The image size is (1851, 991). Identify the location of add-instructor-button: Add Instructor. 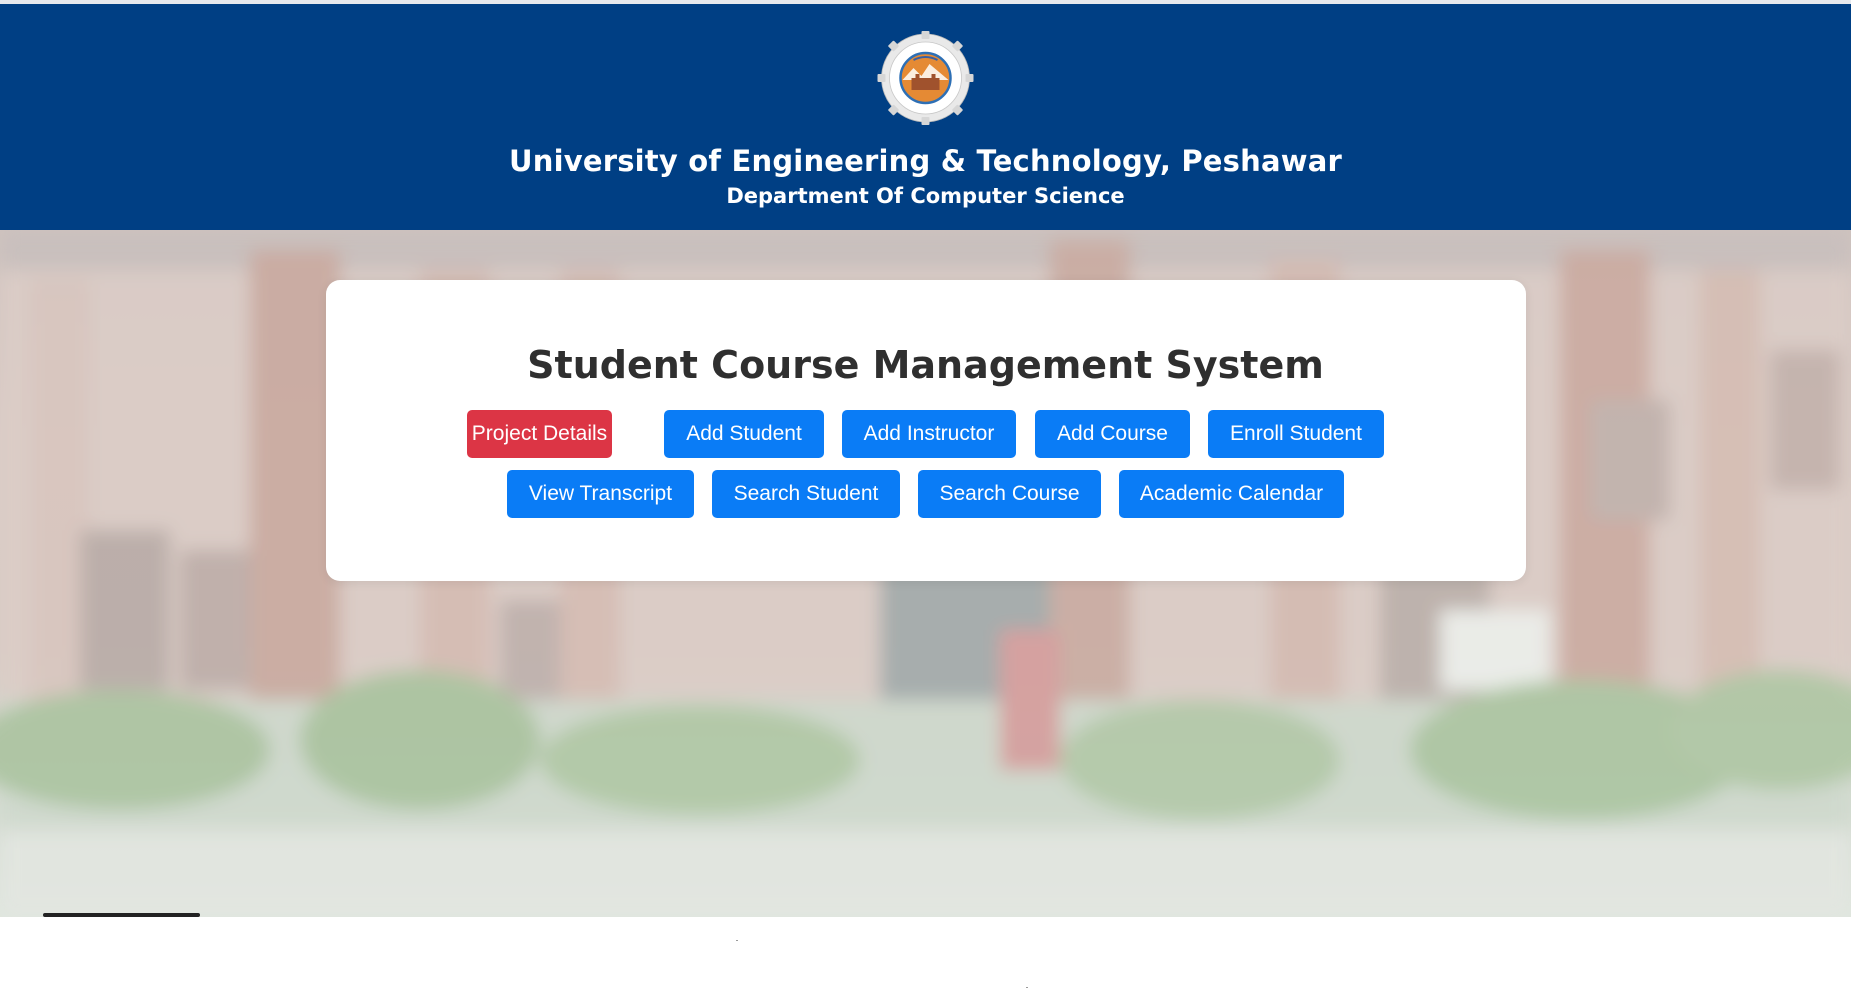
(929, 434).